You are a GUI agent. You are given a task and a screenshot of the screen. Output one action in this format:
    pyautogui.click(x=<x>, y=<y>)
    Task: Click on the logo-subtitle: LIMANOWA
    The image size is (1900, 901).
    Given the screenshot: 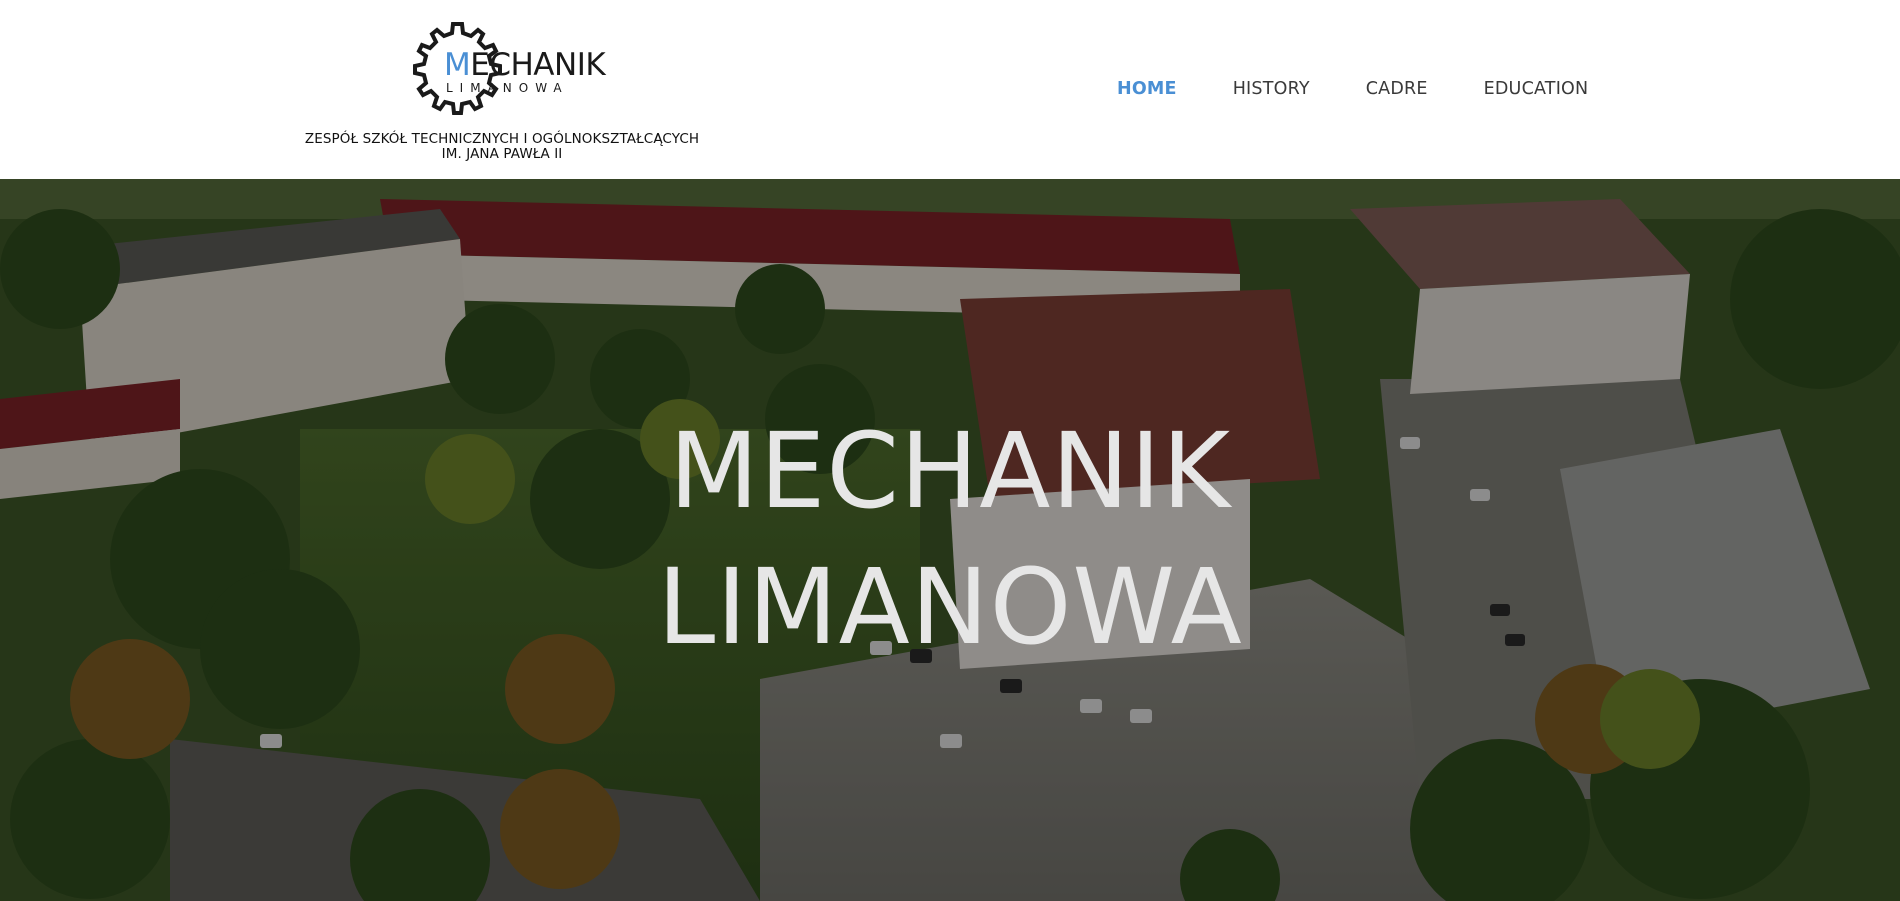 What is the action you would take?
    pyautogui.click(x=507, y=88)
    